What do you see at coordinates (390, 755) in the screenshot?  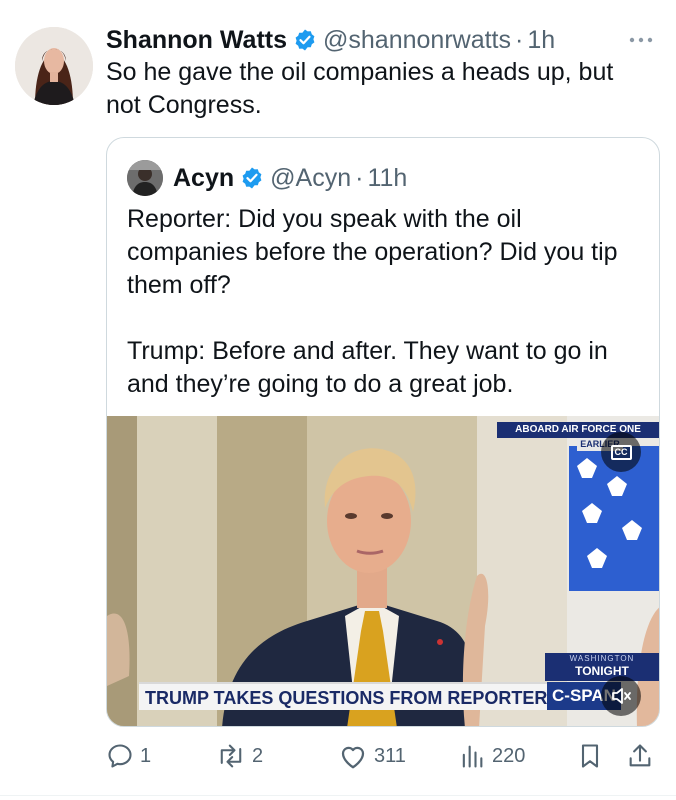 I see `like-count: 311` at bounding box center [390, 755].